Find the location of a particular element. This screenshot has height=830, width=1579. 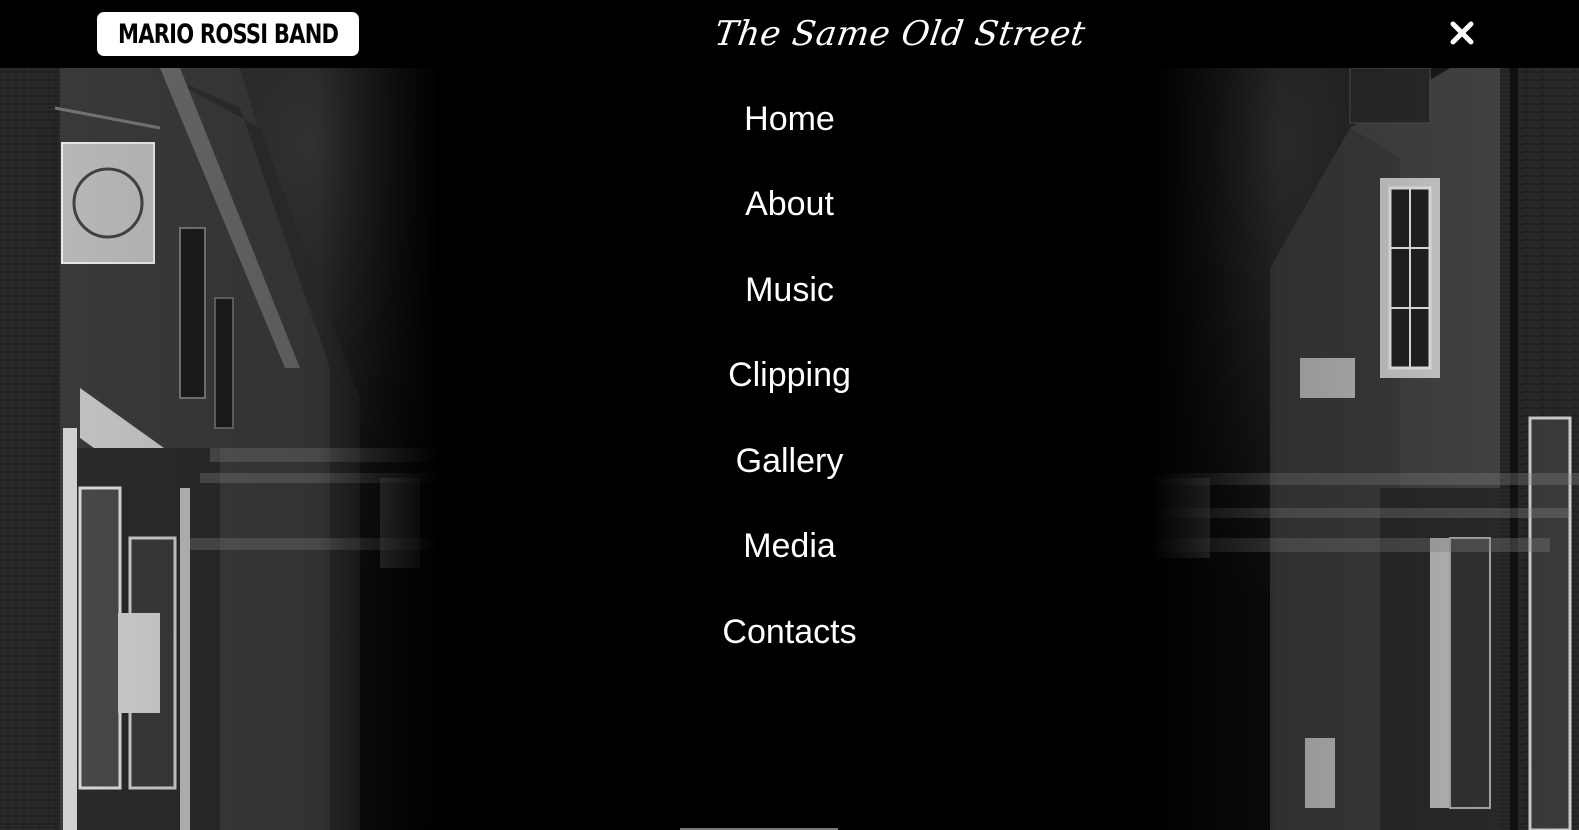

menu-link-music: Music is located at coordinates (789, 290).